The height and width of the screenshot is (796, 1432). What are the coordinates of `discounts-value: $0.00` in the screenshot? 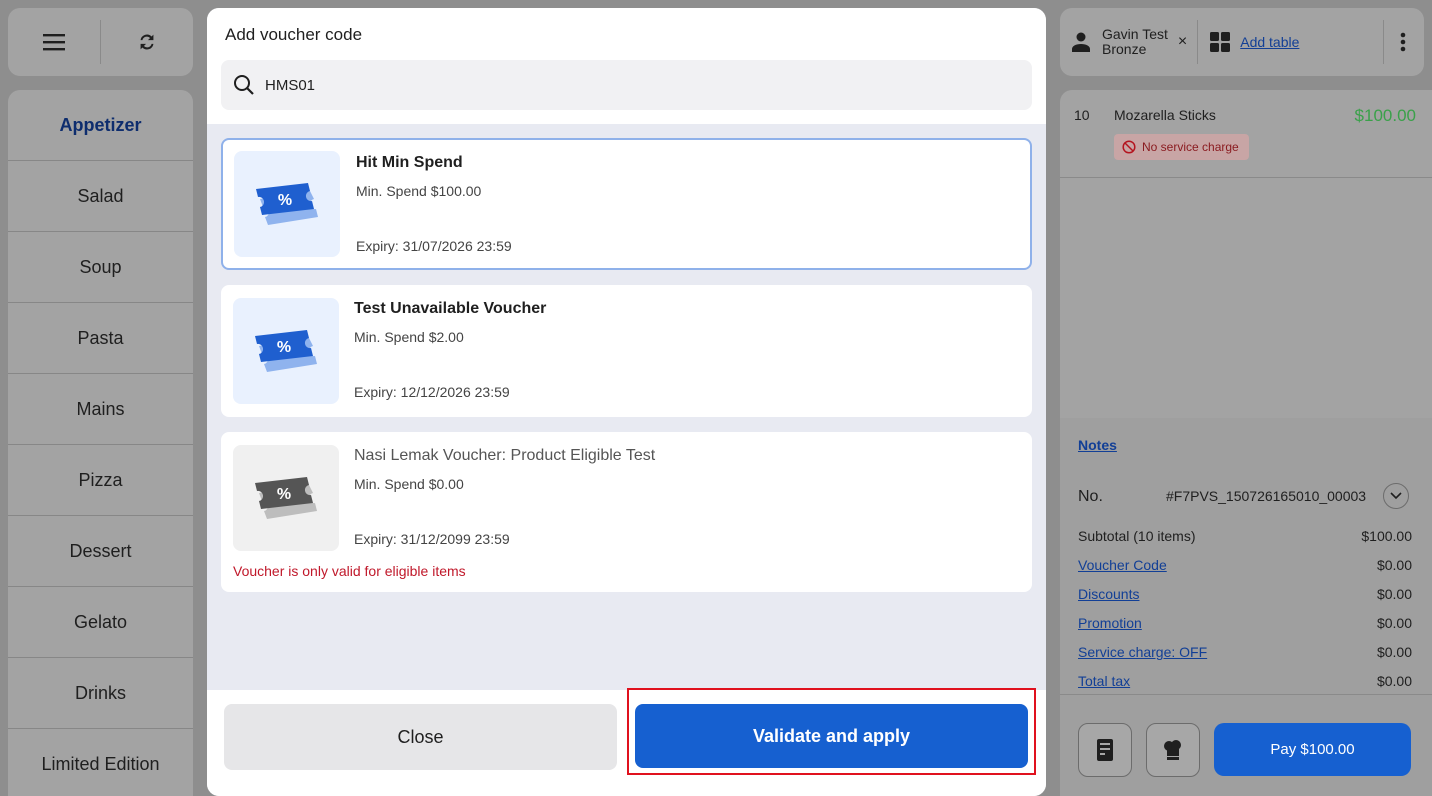 It's located at (1394, 594).